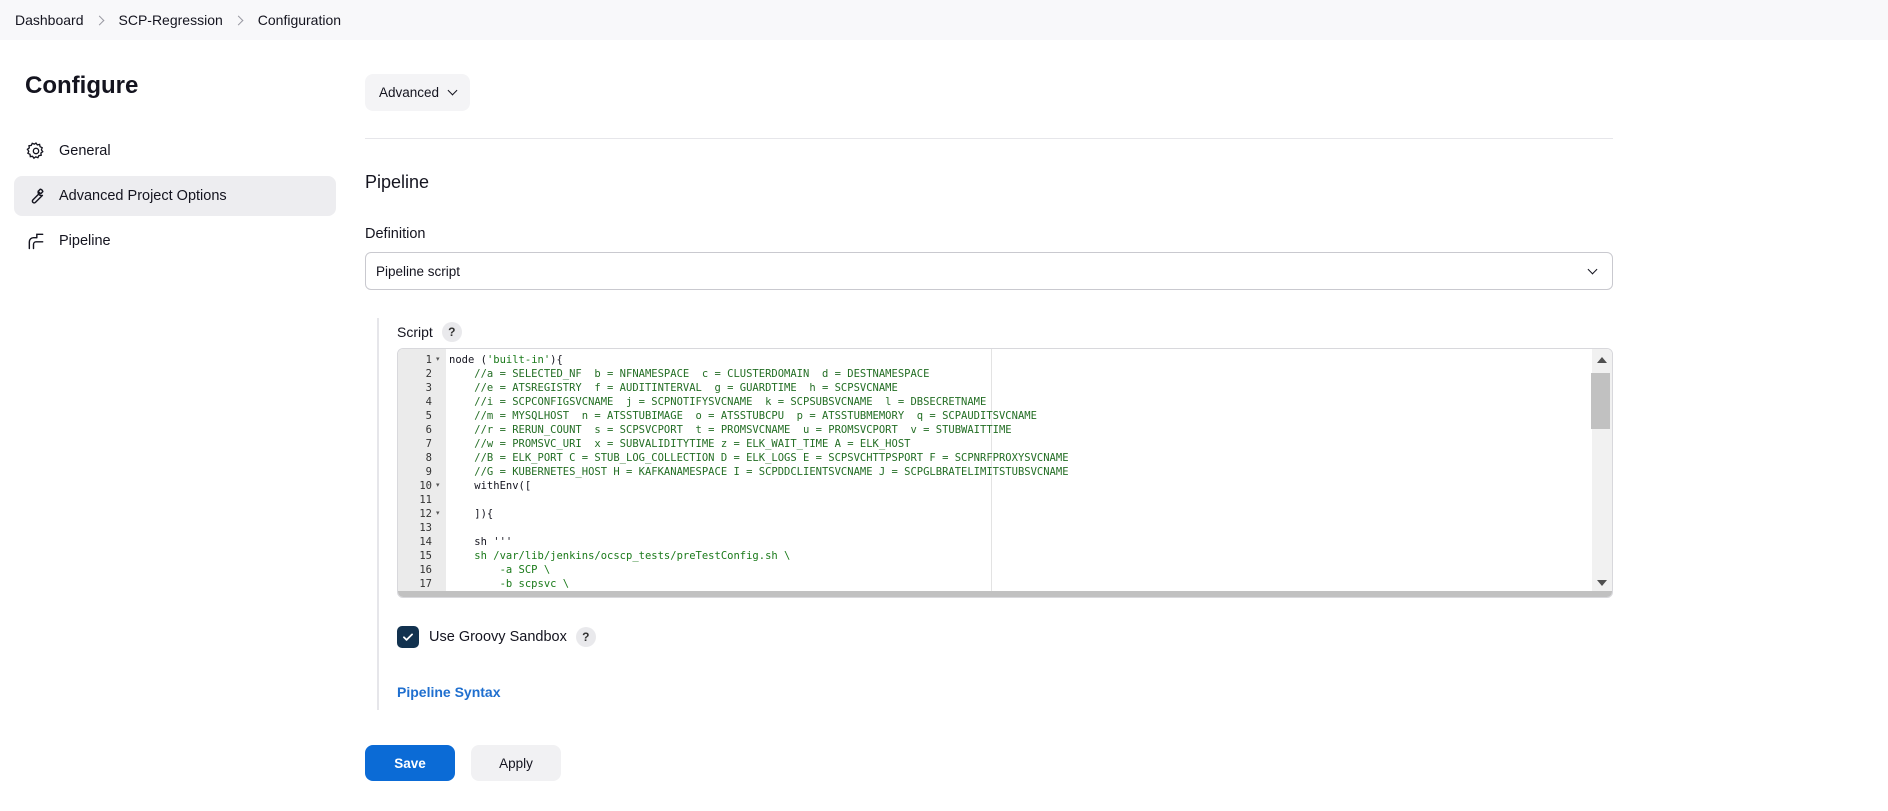 The image size is (1888, 811). Describe the element at coordinates (85, 241) in the screenshot. I see `sidebar-item-label: Pipeline` at that location.